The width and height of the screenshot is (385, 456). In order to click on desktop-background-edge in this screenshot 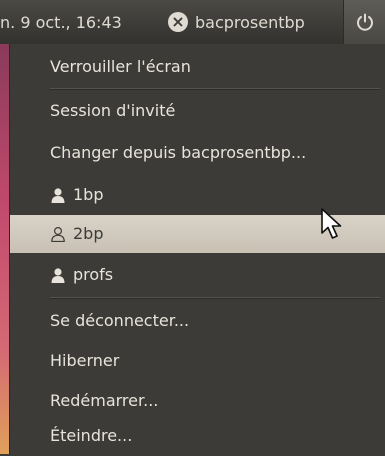, I will do `click(4, 249)`.